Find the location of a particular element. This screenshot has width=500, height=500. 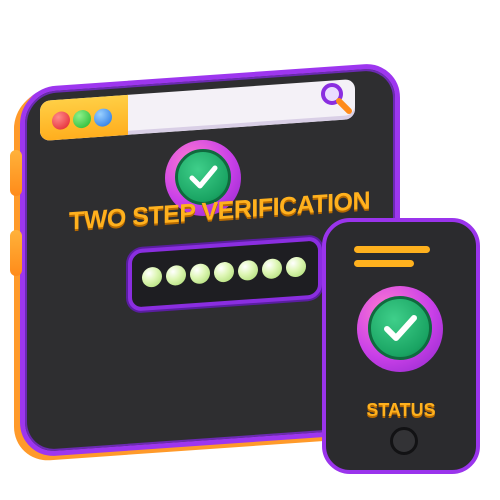

checkmark-icon is located at coordinates (400, 328).